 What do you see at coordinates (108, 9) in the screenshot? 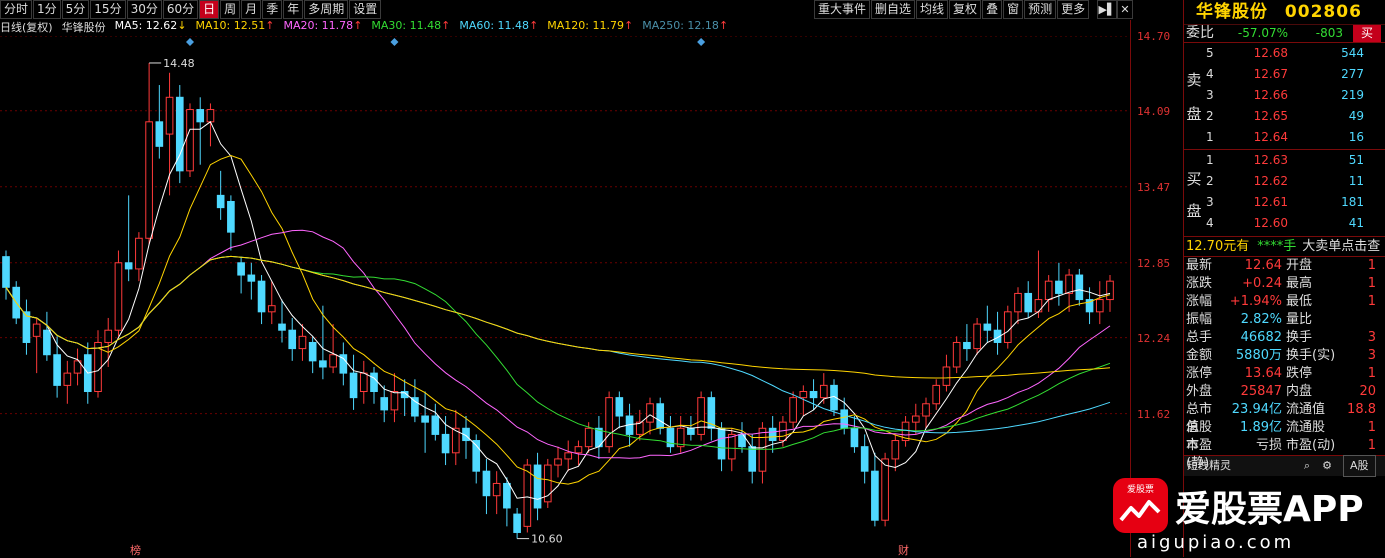
I see `period-tab: 15分` at bounding box center [108, 9].